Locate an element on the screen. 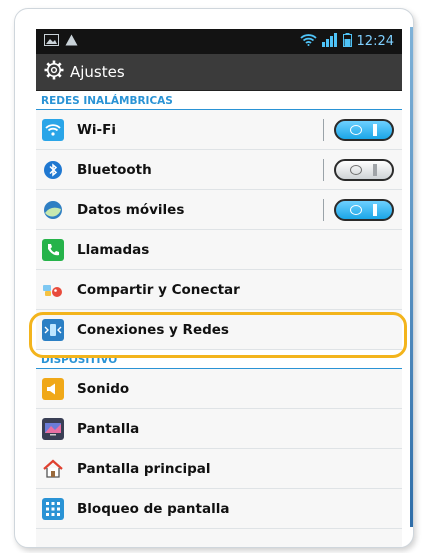 The width and height of the screenshot is (432, 553). display-icon is located at coordinates (53, 428).